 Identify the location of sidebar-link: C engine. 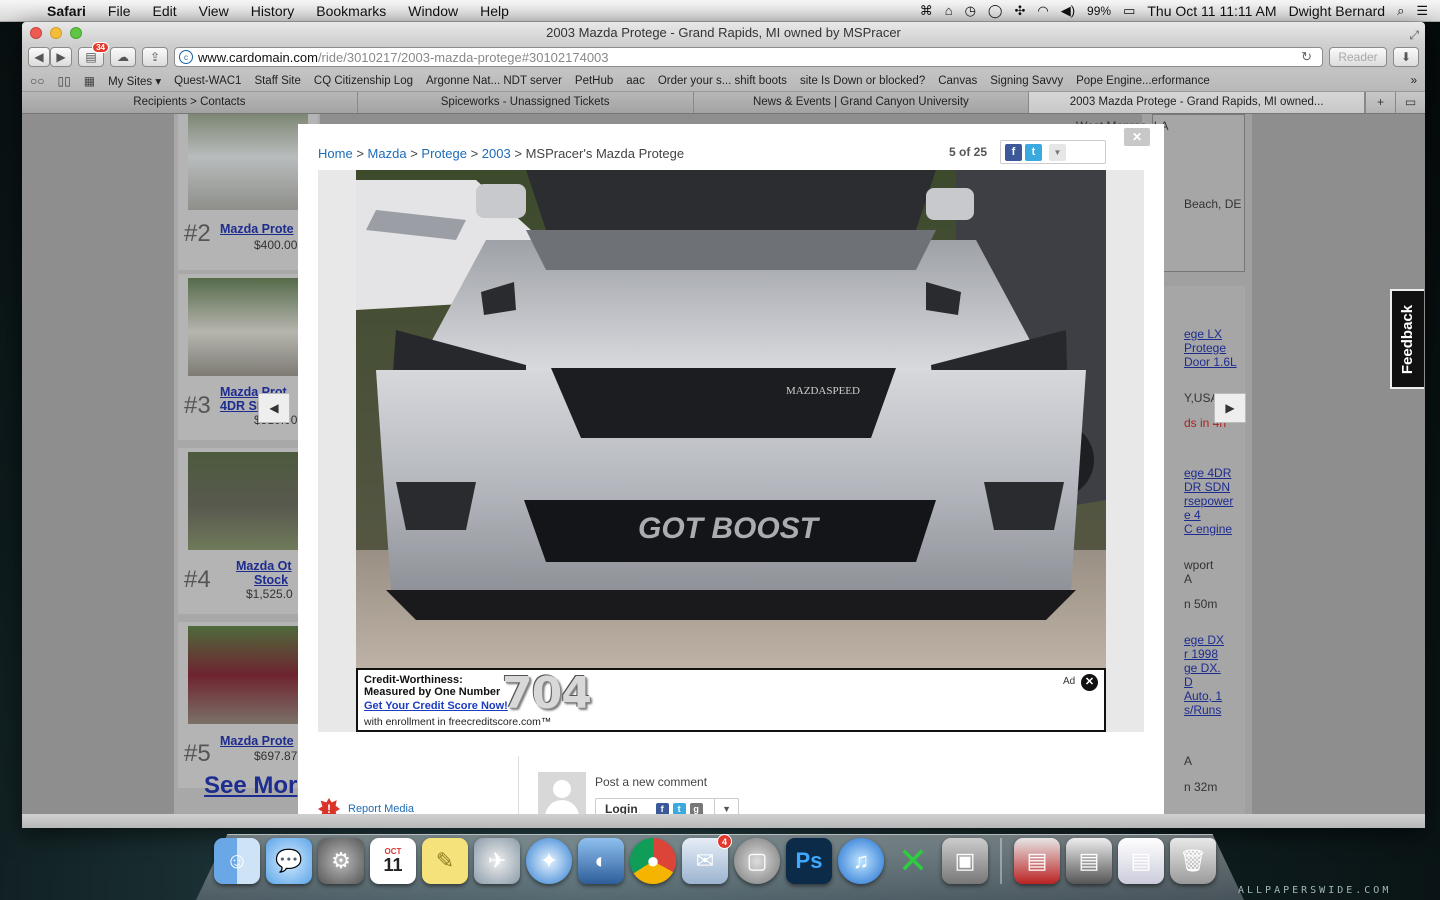
(1208, 529).